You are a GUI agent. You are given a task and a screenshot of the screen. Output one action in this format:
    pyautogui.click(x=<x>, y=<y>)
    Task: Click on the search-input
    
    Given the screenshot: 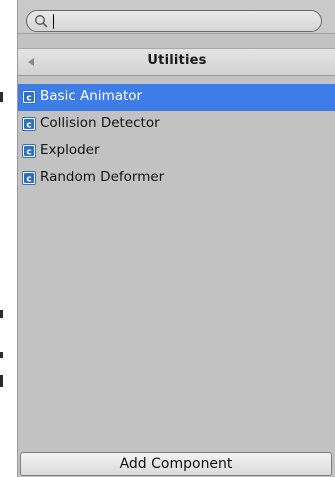 What is the action you would take?
    pyautogui.click(x=181, y=21)
    